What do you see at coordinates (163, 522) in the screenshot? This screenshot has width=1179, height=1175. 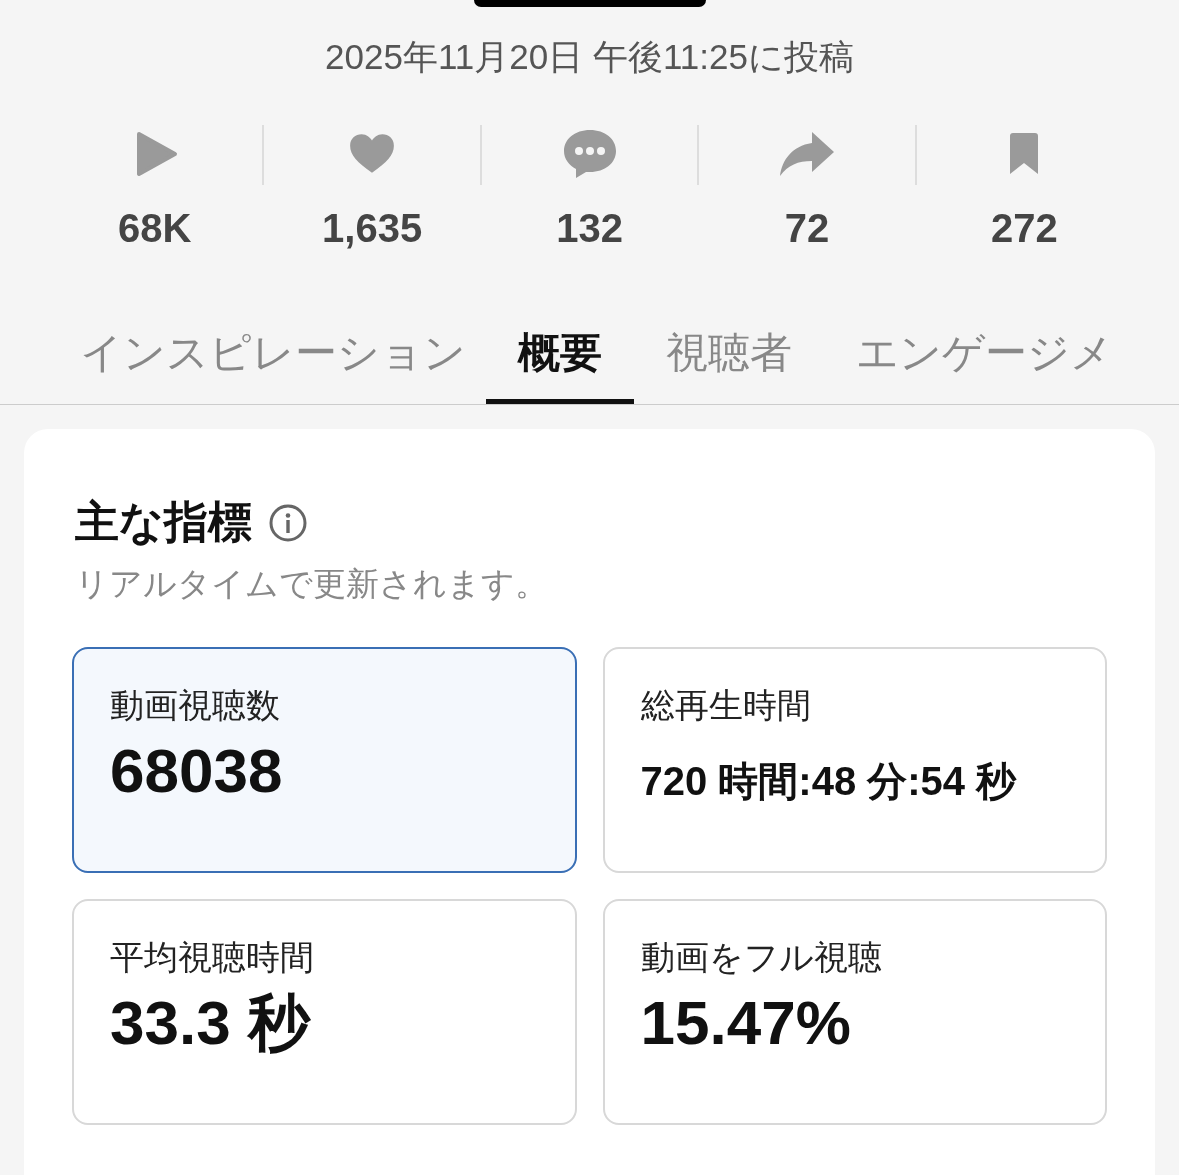 I see `card-title: 主な指標` at bounding box center [163, 522].